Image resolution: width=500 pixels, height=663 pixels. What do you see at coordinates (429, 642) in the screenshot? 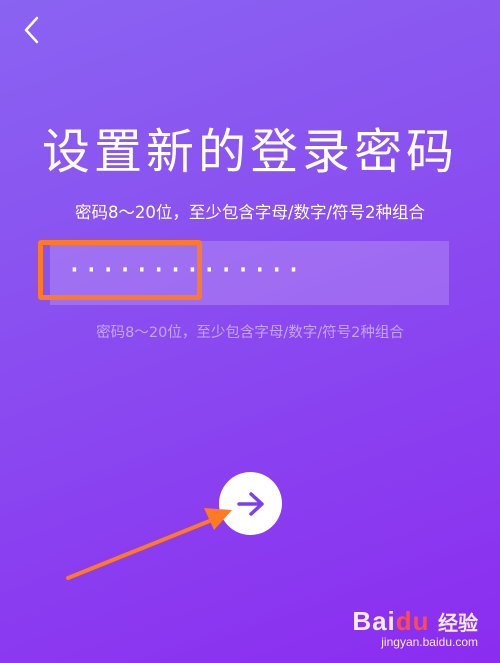
I see `watermark-url: jingyan.baidu.com` at bounding box center [429, 642].